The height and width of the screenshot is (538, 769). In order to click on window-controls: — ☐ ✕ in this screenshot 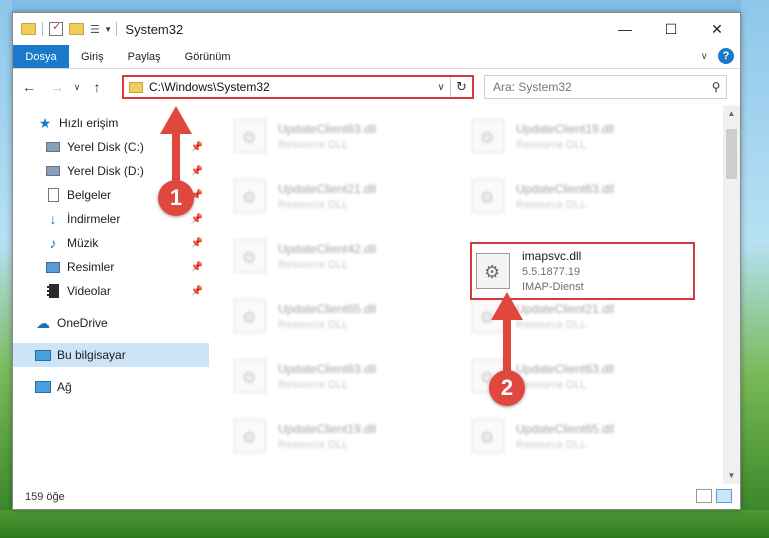, I will do `click(671, 29)`.